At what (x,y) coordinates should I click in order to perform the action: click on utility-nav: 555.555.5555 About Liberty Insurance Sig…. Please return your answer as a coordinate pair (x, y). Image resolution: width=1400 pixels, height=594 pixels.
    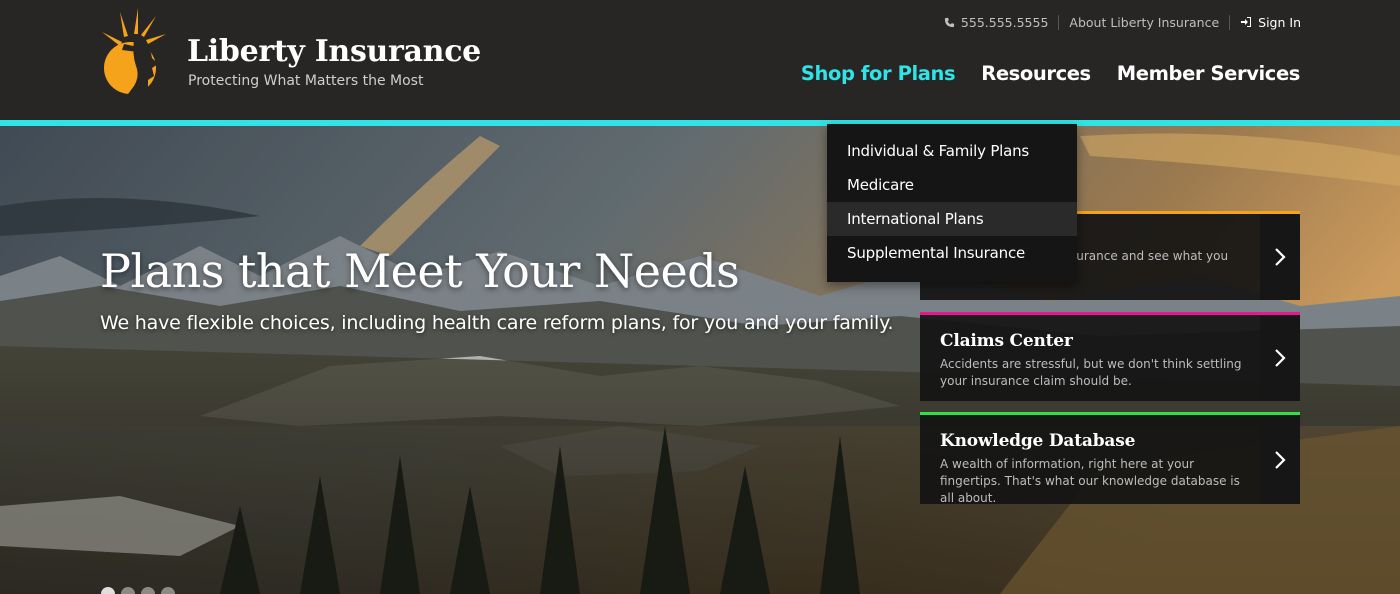
    Looking at the image, I should click on (1117, 22).